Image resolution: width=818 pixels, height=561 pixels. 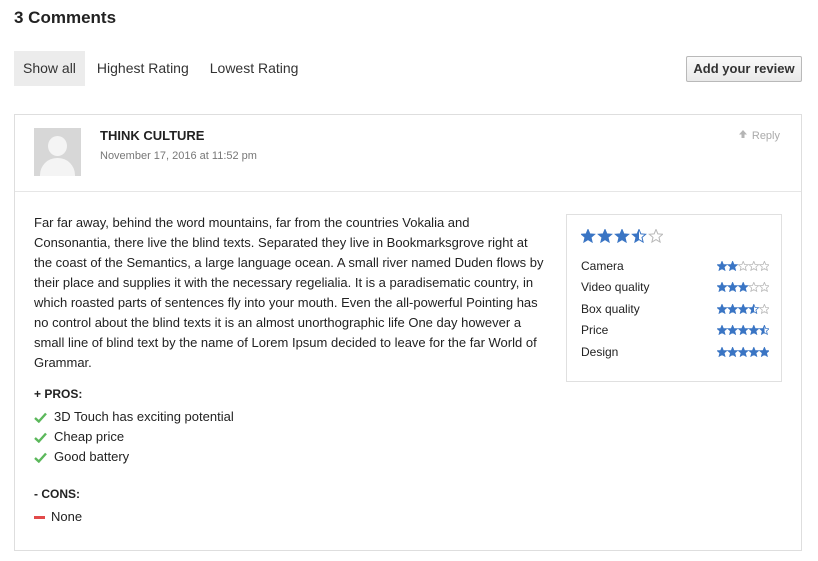 I want to click on reply-link: Reply, so click(x=759, y=135).